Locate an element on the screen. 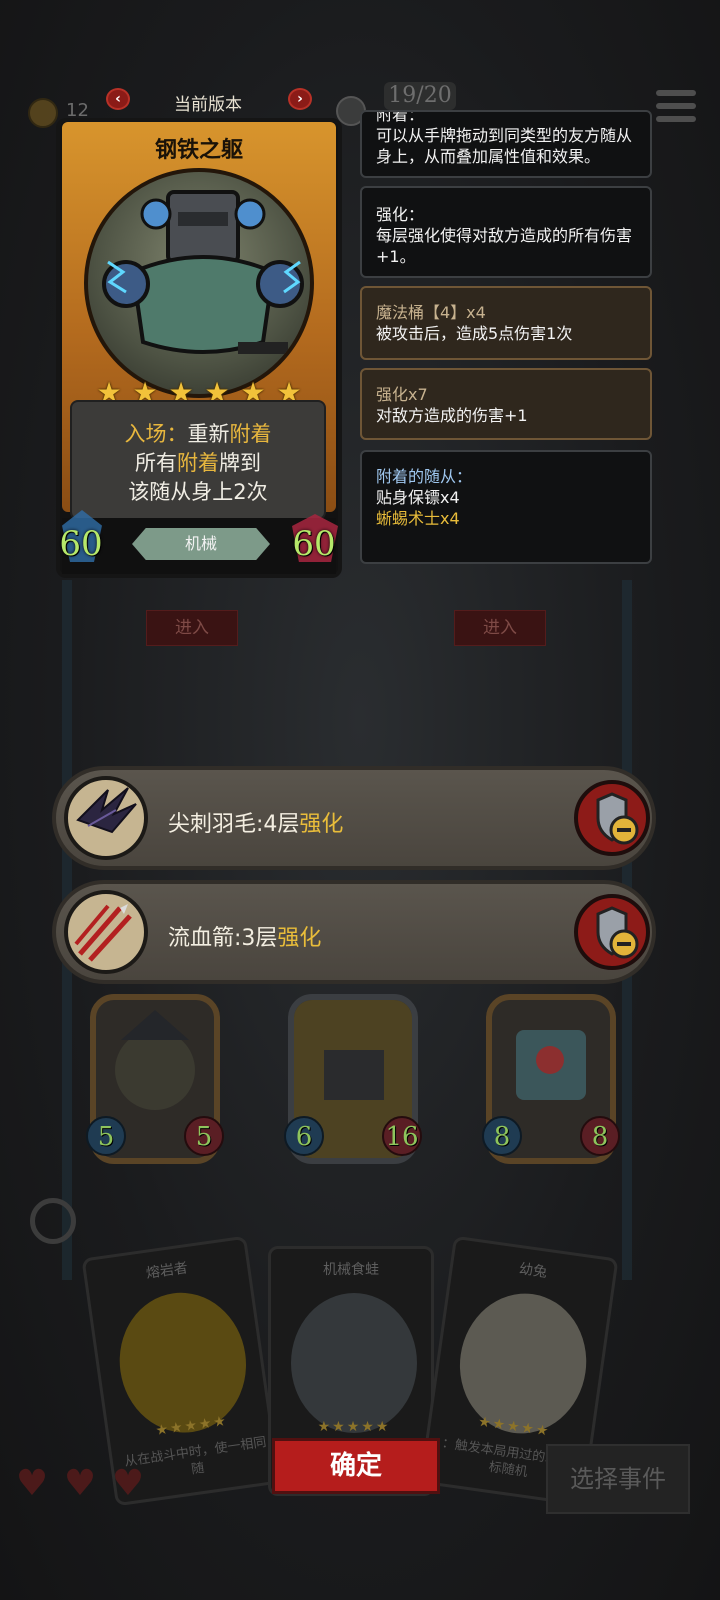 The width and height of the screenshot is (720, 1600). panel-magic-bucket: 魔法桶【4】x4 被攻击后，造成5点伤害1次 is located at coordinates (506, 323).